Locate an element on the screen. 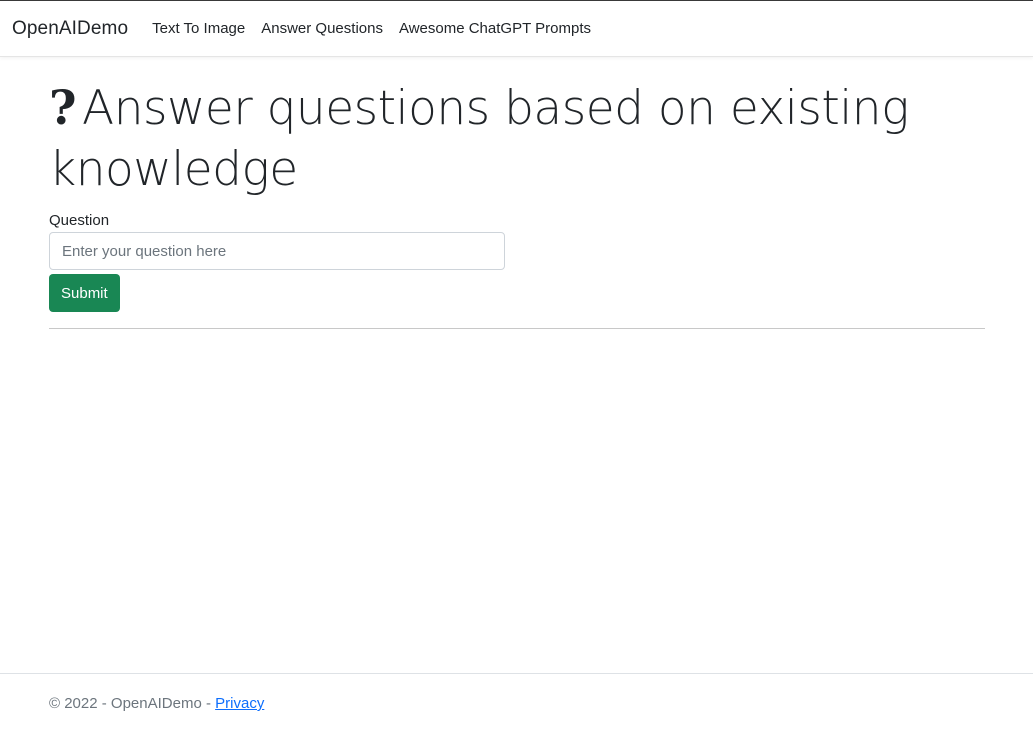  question-mark-icon: ? is located at coordinates (63, 108).